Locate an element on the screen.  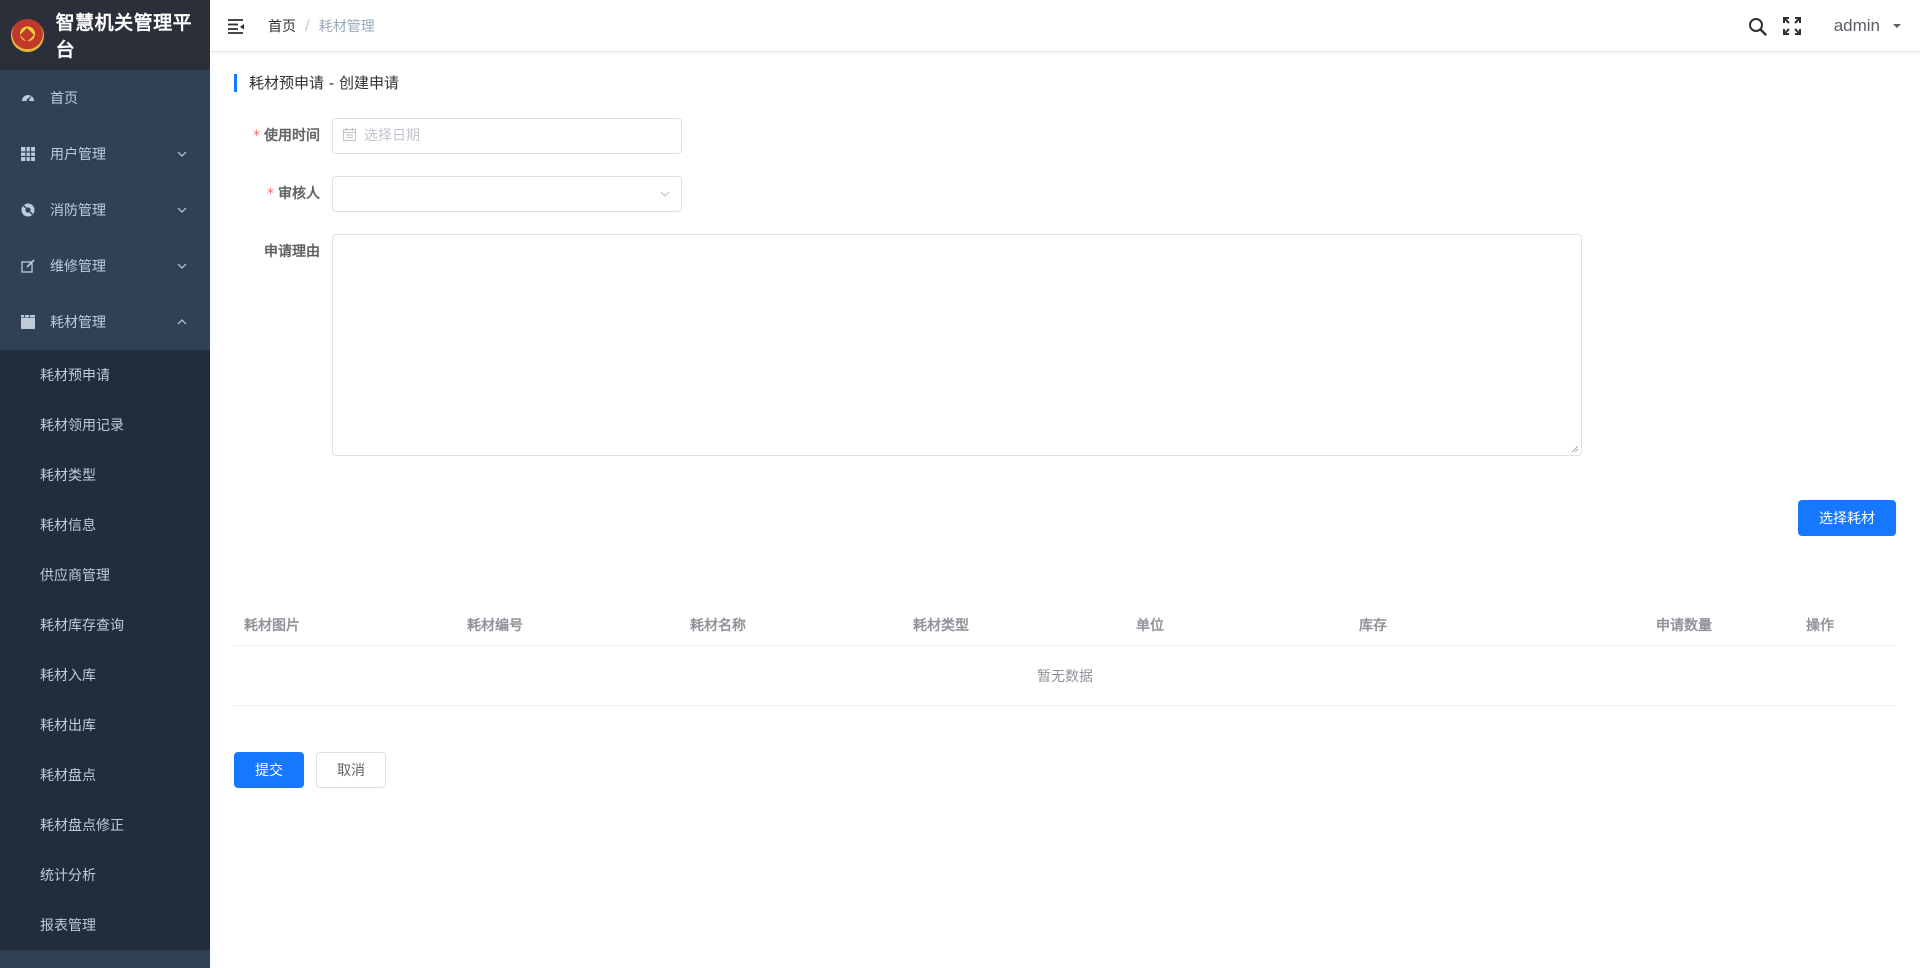
sidebar-item-label: 用户管理 is located at coordinates (78, 155).